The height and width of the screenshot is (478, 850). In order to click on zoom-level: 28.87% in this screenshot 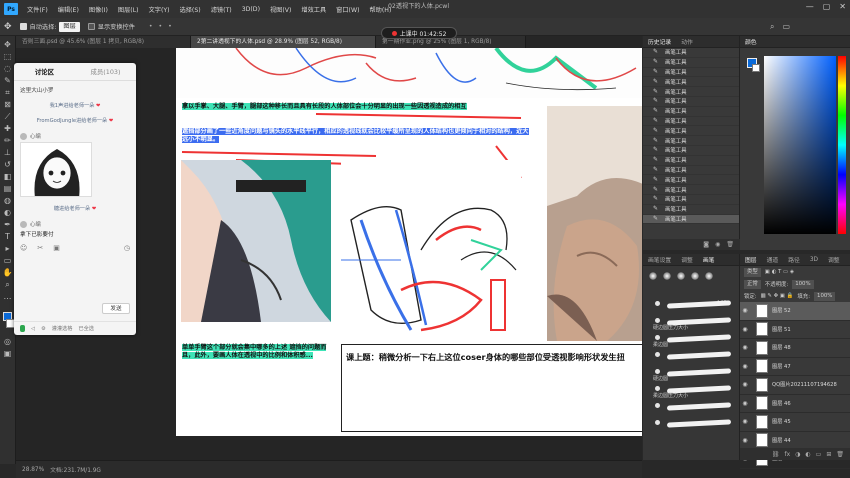, I will do `click(33, 470)`.